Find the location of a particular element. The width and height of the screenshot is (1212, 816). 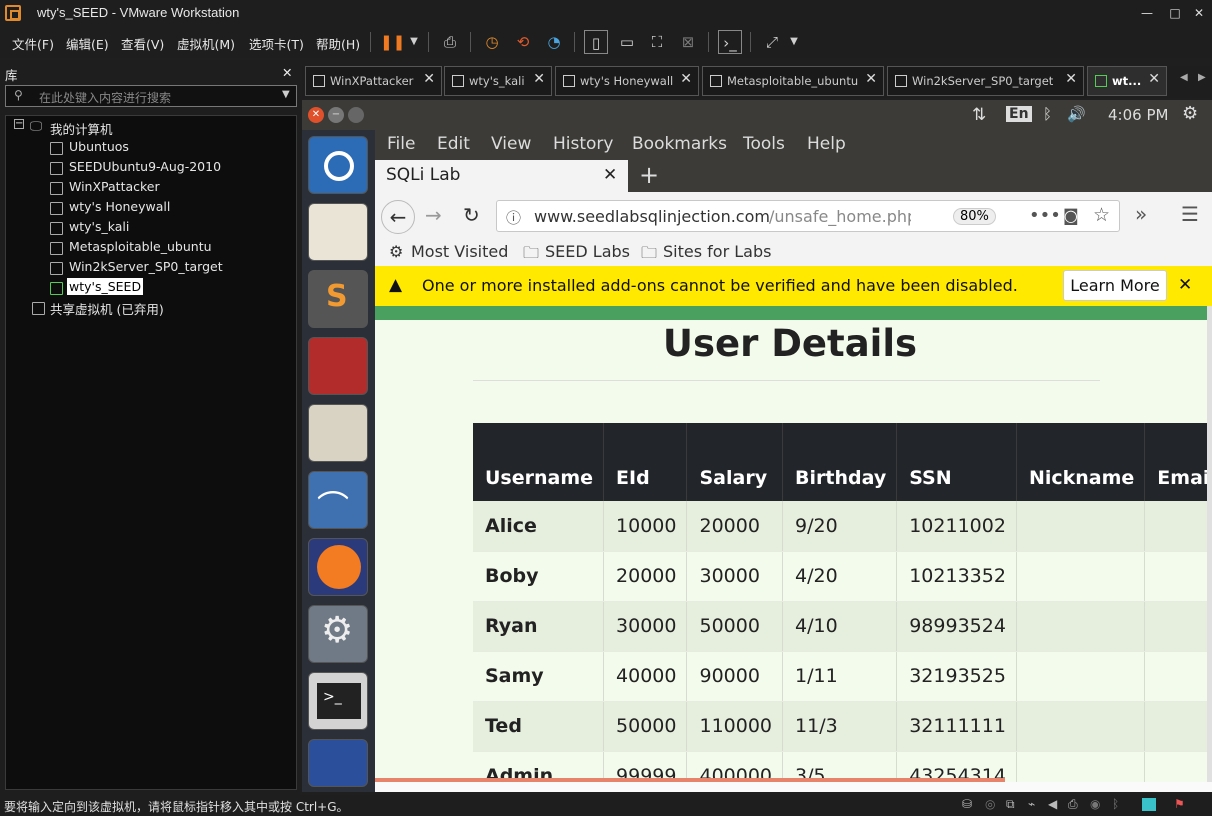

info-icon: ⓘ is located at coordinates (513, 217).